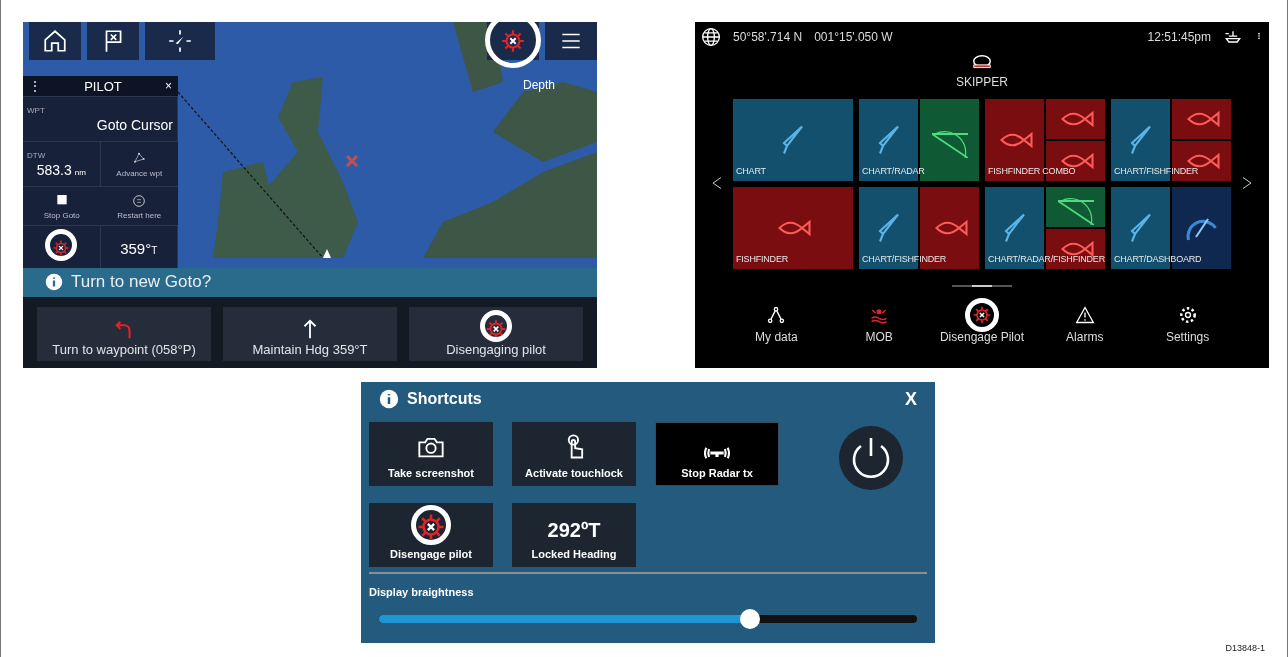 This screenshot has width=1288, height=657. Describe the element at coordinates (911, 399) in the screenshot. I see `close-button: X` at that location.